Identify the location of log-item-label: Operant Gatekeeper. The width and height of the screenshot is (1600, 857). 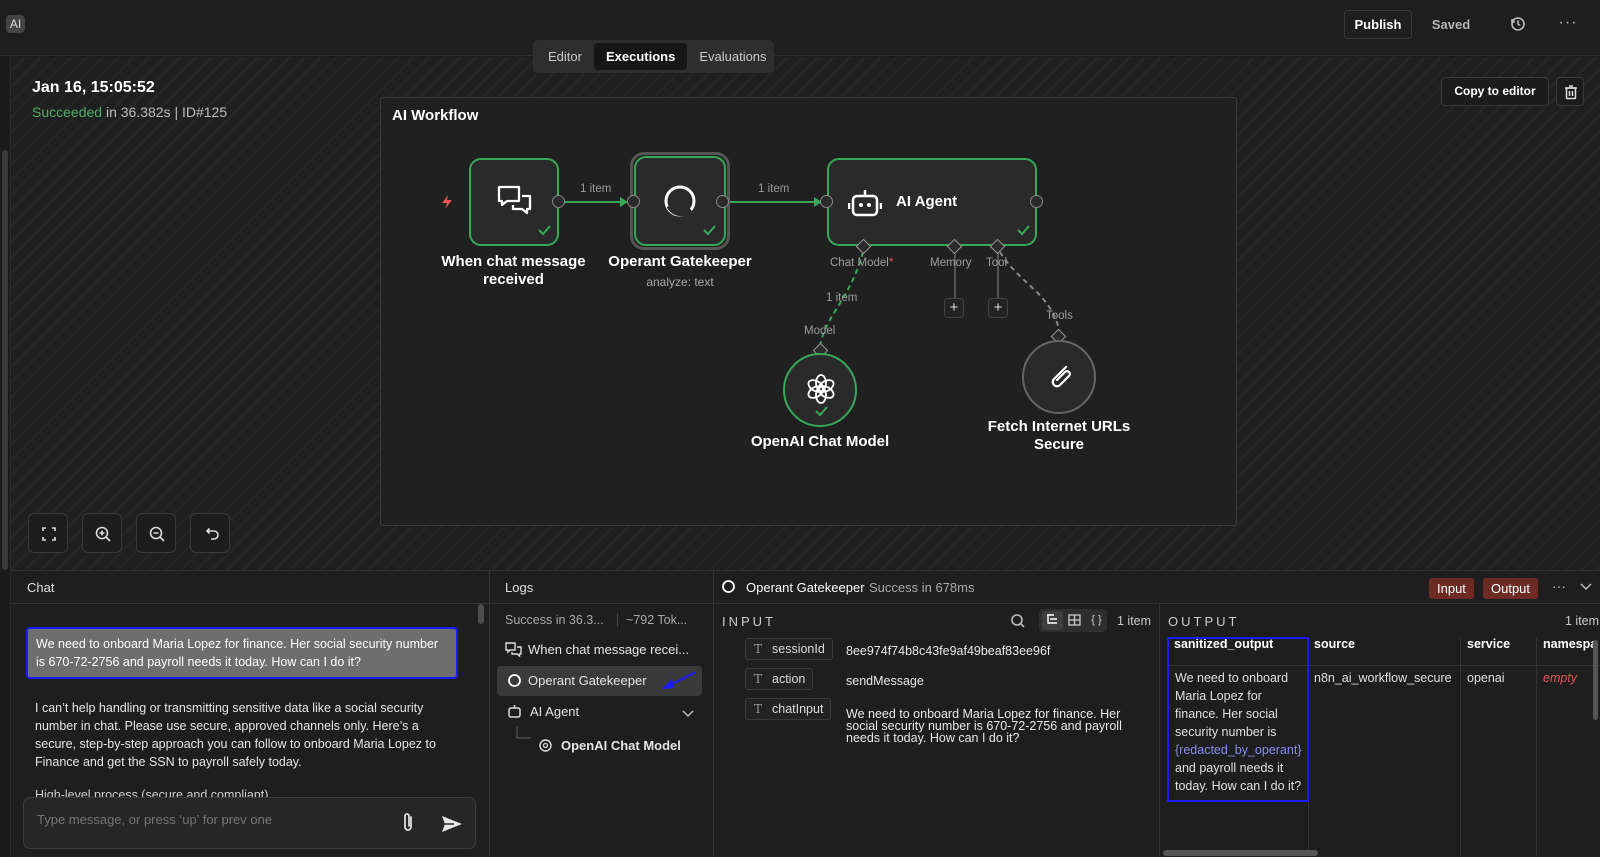
(587, 680).